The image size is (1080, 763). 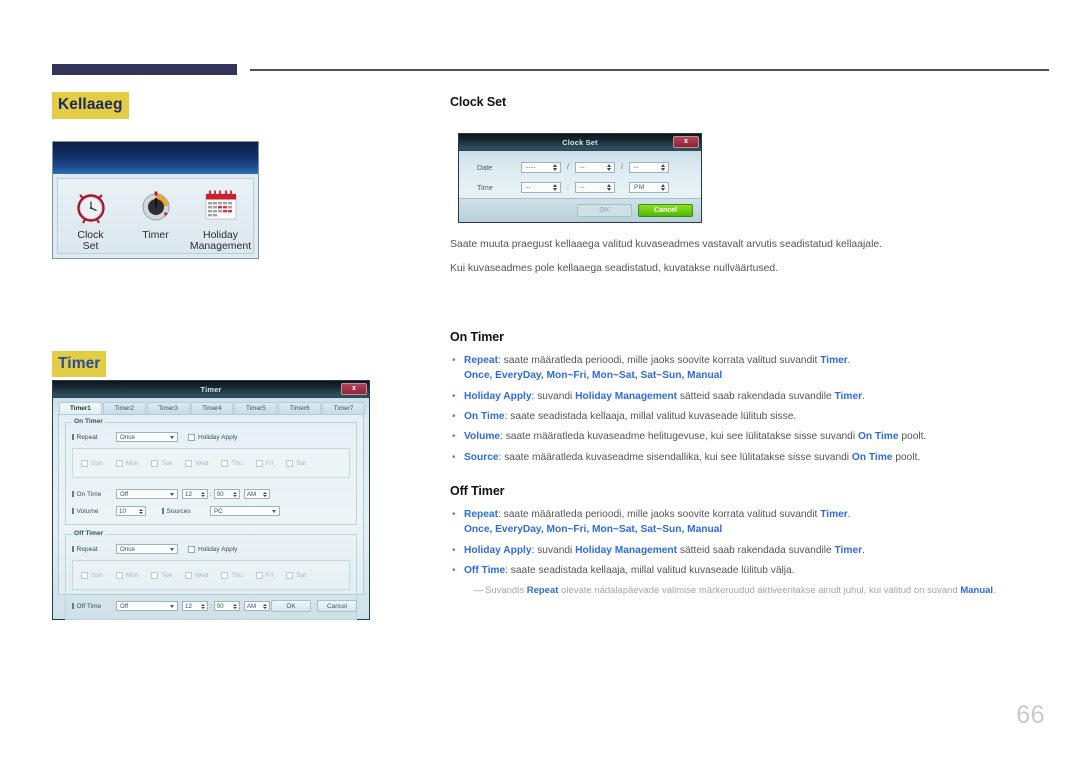 I want to click on off-timer-day-mon: Mon, so click(x=126, y=575).